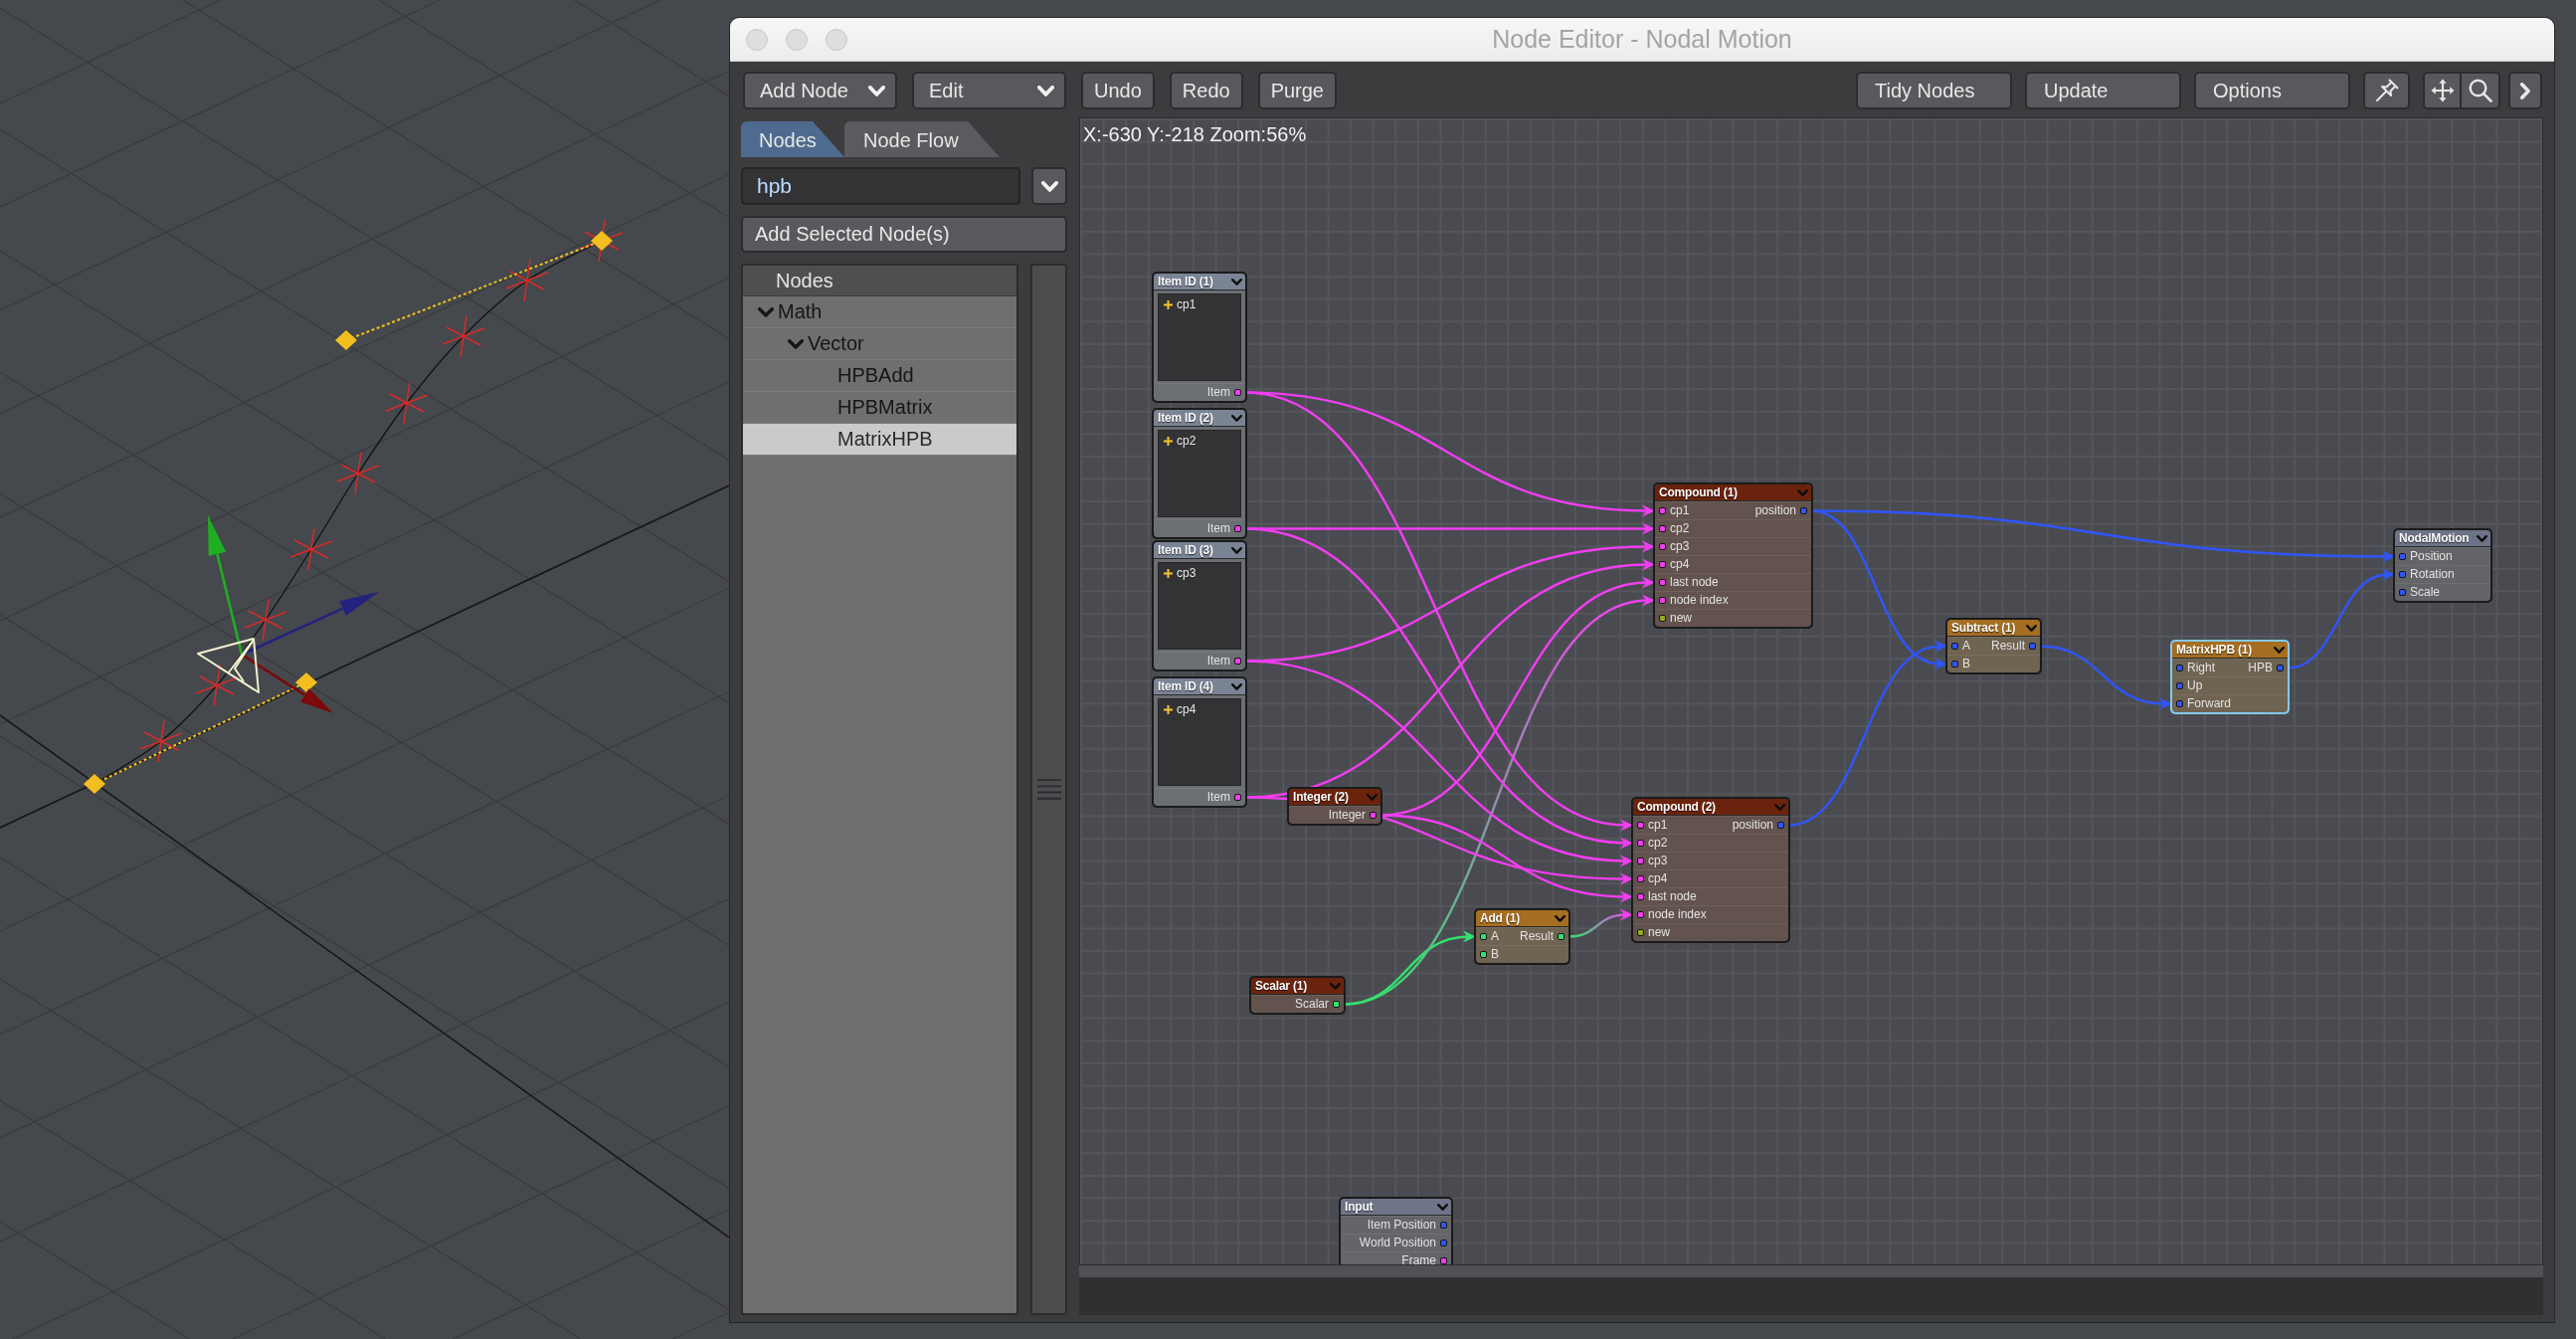 The image size is (2576, 1339). I want to click on node-card: Scalar (1) Scalar, so click(1297, 995).